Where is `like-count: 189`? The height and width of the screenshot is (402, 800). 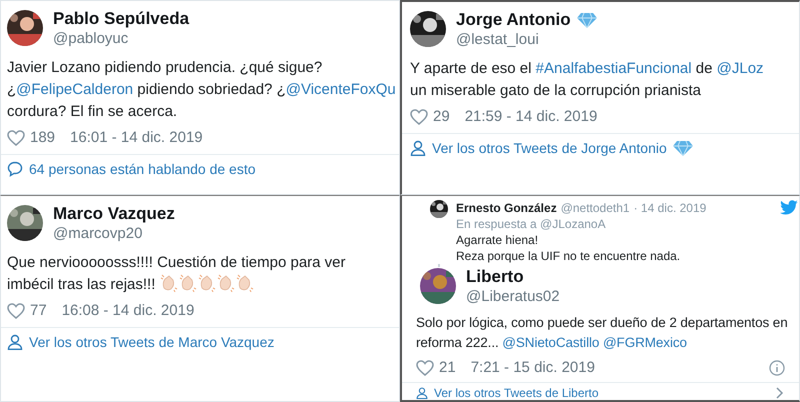
like-count: 189 is located at coordinates (43, 137).